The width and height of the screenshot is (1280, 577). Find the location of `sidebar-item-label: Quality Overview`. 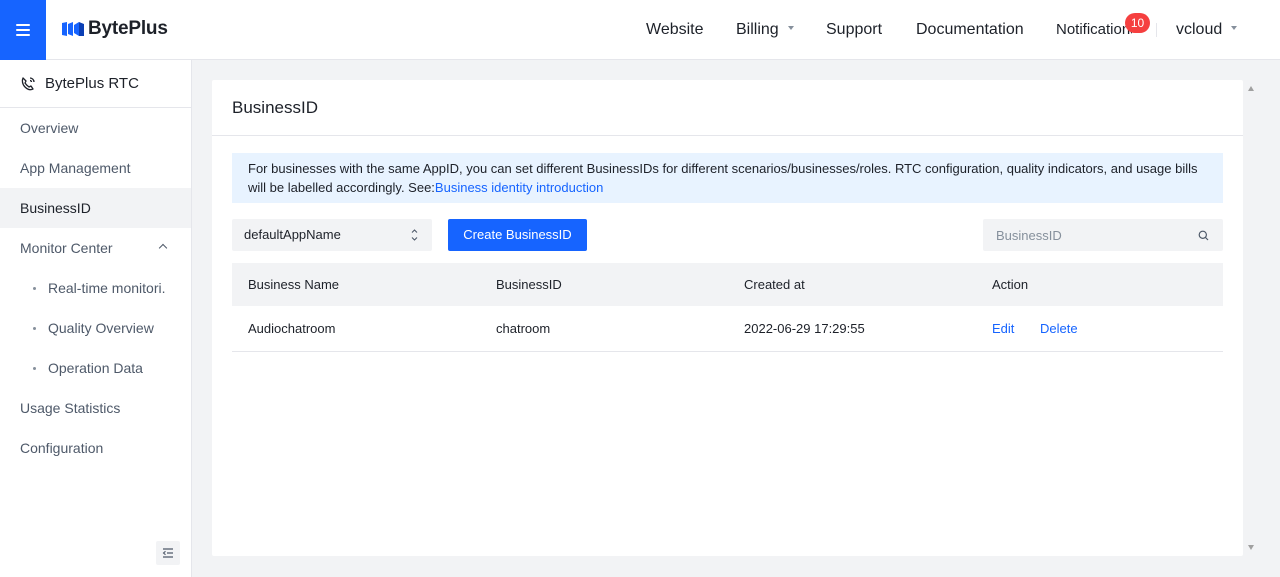

sidebar-item-label: Quality Overview is located at coordinates (101, 328).